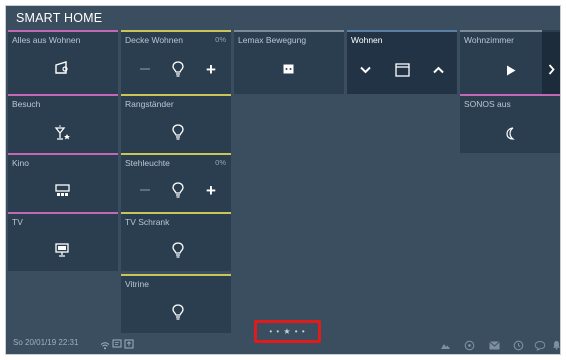  I want to click on tile-label: TV, so click(17, 222).